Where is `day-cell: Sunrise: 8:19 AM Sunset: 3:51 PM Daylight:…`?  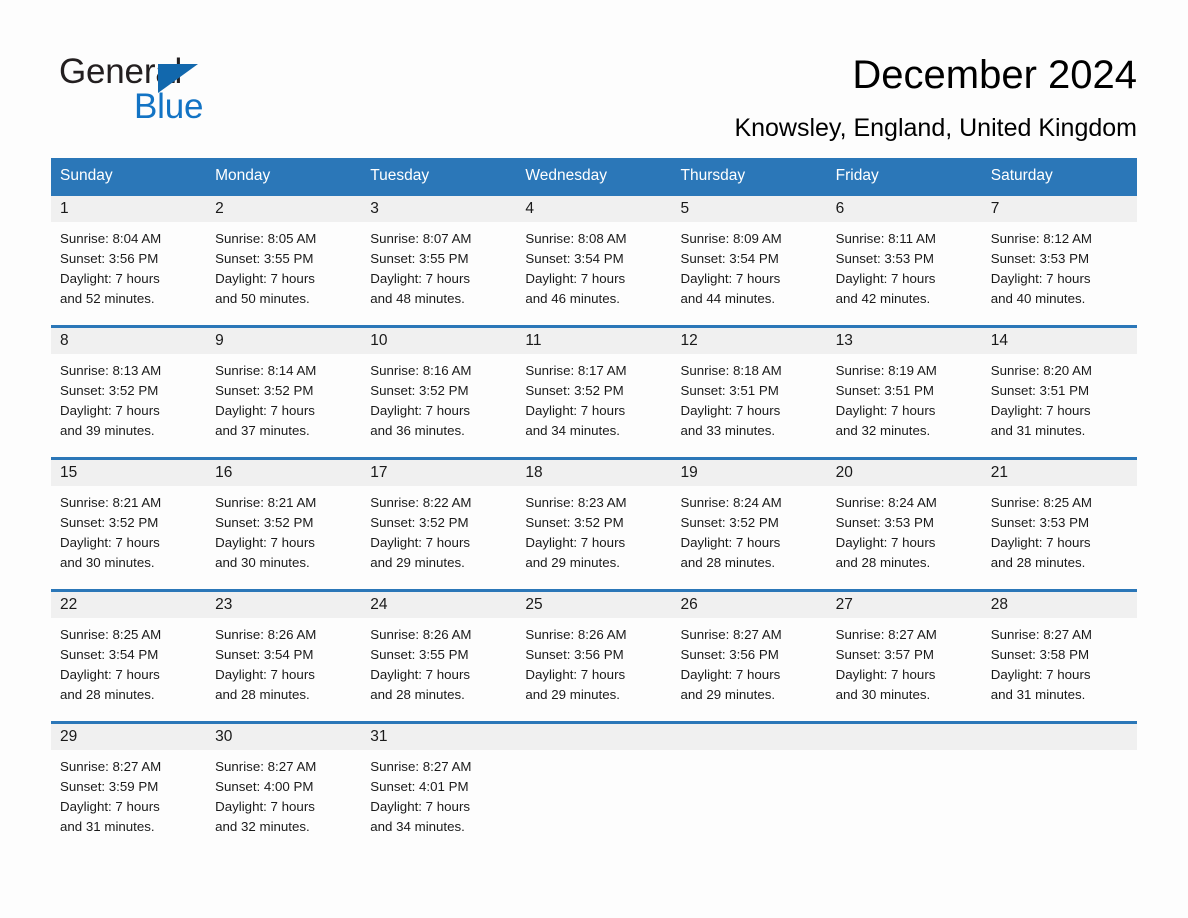
day-cell: Sunrise: 8:19 AM Sunset: 3:51 PM Daylight:… is located at coordinates (904, 401).